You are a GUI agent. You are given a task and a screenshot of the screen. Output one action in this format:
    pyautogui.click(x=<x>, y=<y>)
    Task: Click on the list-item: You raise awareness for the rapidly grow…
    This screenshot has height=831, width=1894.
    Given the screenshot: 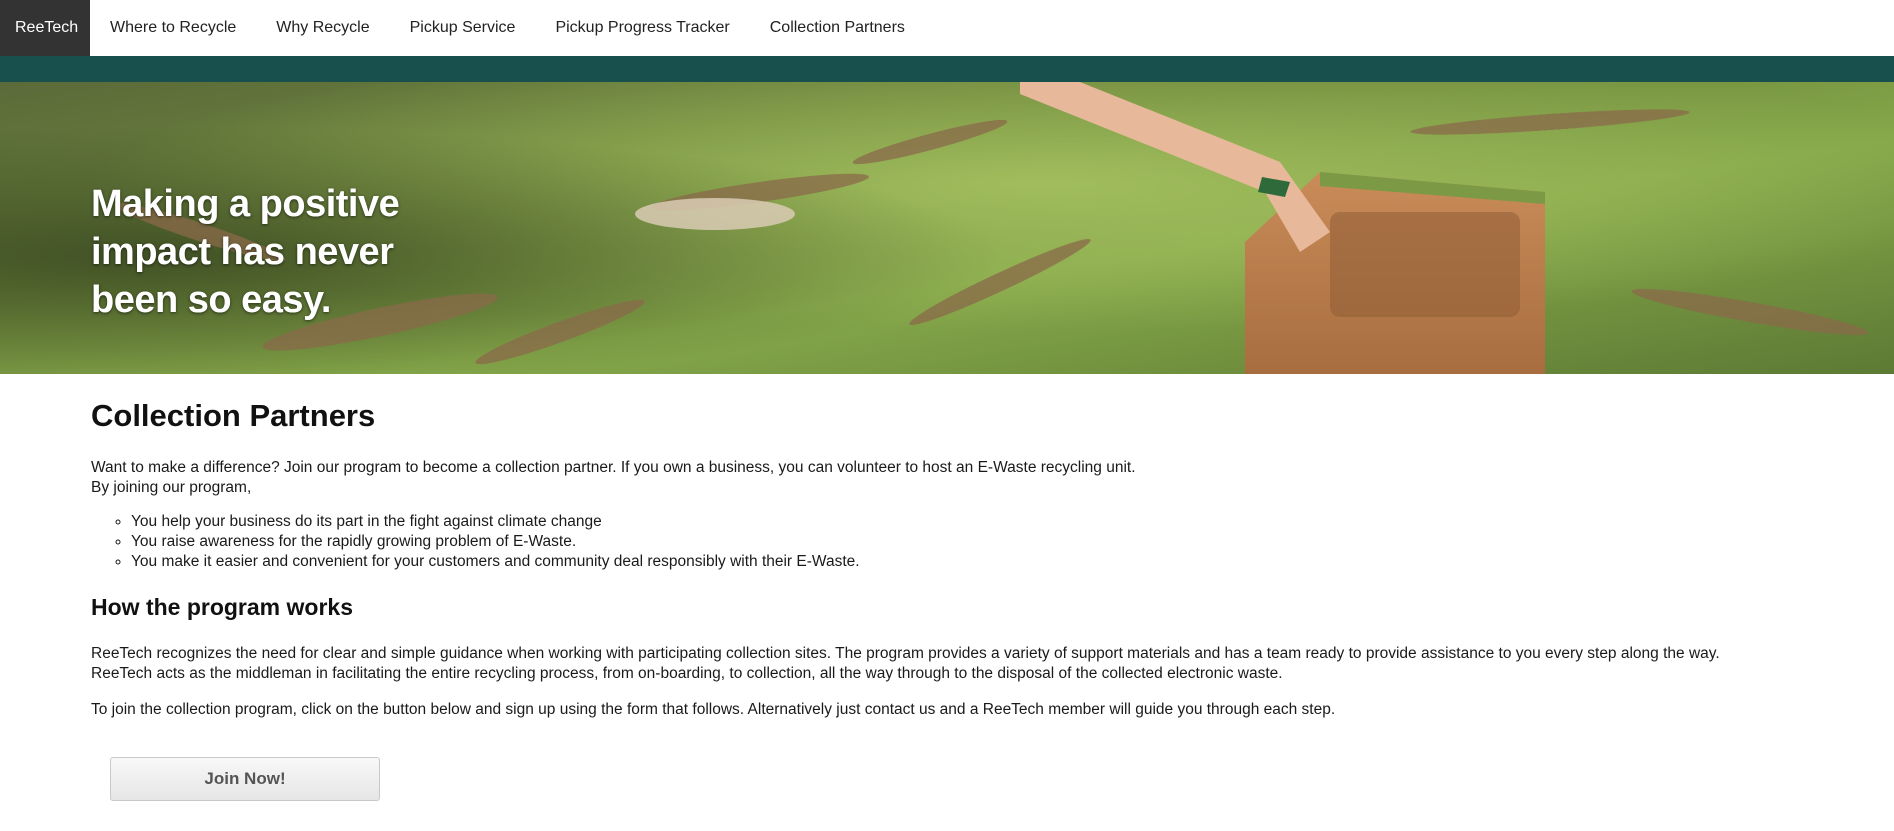 What is the action you would take?
    pyautogui.click(x=981, y=542)
    